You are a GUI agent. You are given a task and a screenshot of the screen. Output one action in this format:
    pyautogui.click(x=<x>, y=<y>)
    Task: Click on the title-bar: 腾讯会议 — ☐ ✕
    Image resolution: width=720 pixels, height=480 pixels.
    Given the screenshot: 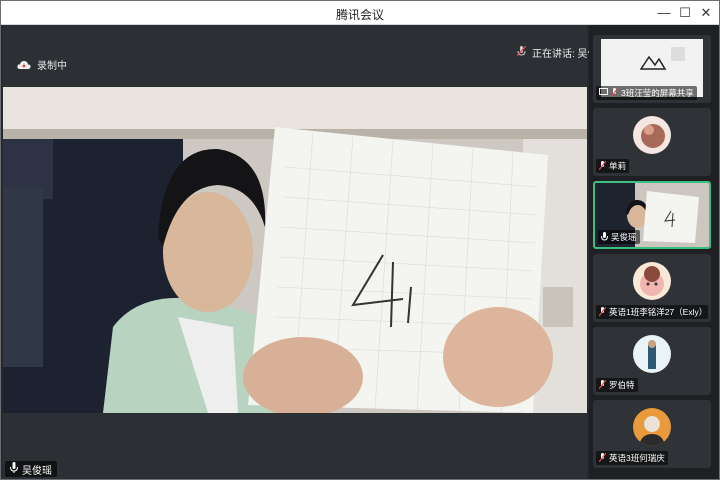 What is the action you would take?
    pyautogui.click(x=360, y=13)
    